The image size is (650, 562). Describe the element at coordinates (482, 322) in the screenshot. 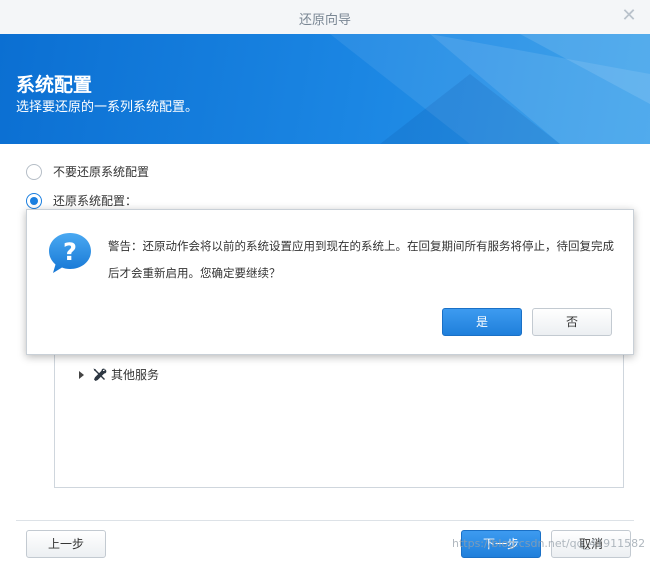

I see `yes-button: 是` at that location.